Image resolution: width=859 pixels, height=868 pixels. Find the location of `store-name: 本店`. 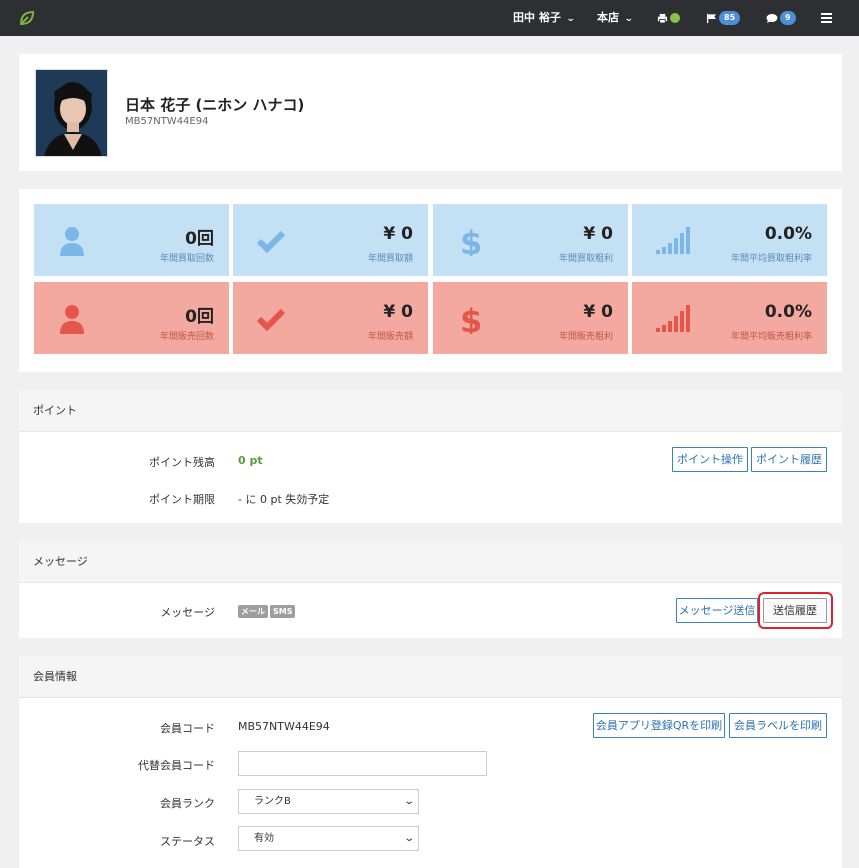

store-name: 本店 is located at coordinates (608, 17).